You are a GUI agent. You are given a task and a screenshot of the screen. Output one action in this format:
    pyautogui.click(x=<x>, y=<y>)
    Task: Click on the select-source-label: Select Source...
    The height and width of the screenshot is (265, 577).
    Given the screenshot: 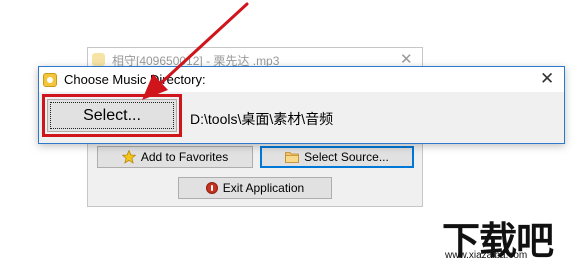 What is the action you would take?
    pyautogui.click(x=346, y=157)
    